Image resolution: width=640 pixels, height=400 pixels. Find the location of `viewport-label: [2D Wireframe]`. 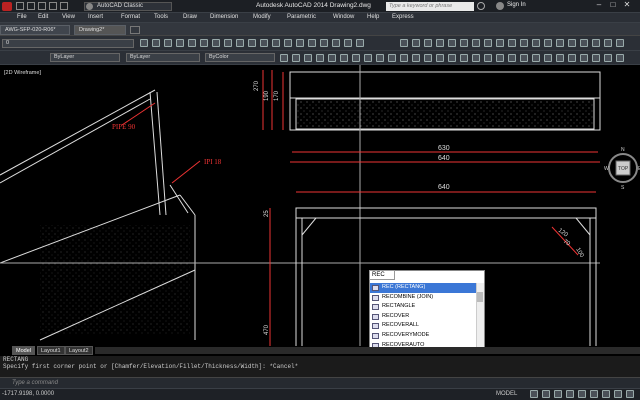

viewport-label: [2D Wireframe] is located at coordinates (22, 73).